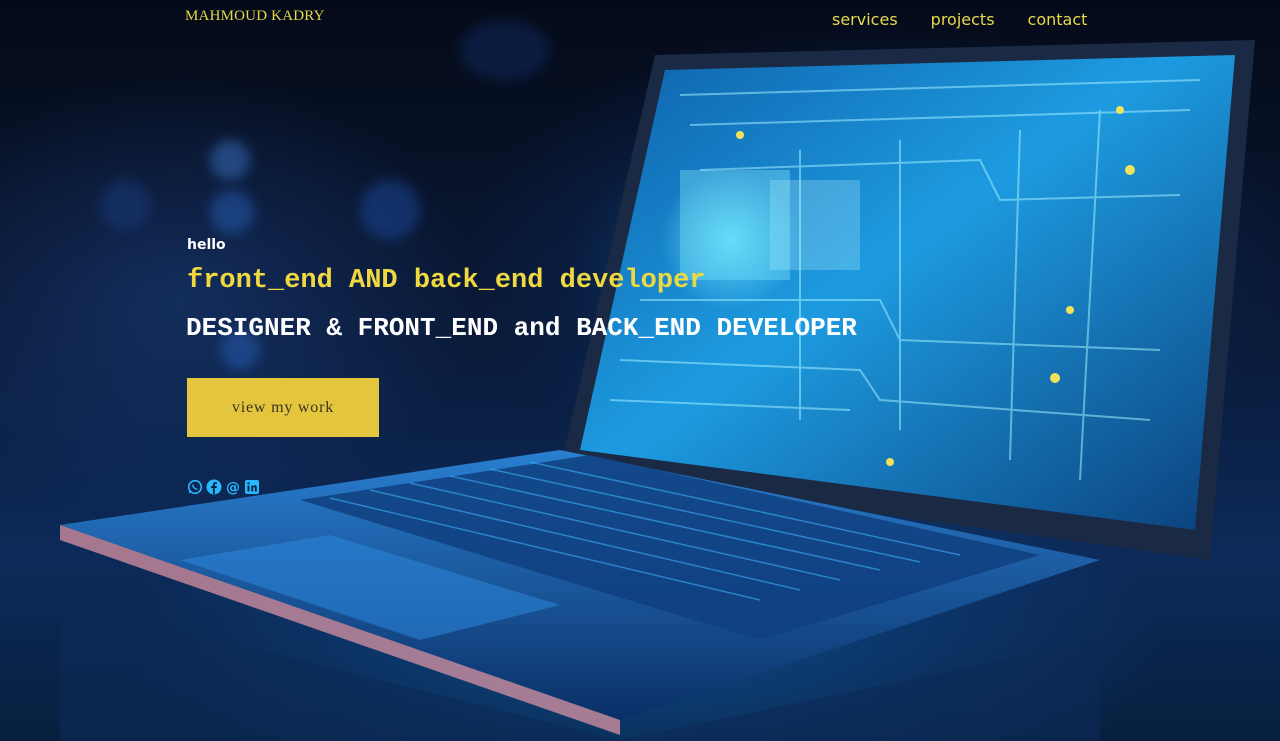  What do you see at coordinates (963, 19) in the screenshot?
I see `nav-link-projects: projects` at bounding box center [963, 19].